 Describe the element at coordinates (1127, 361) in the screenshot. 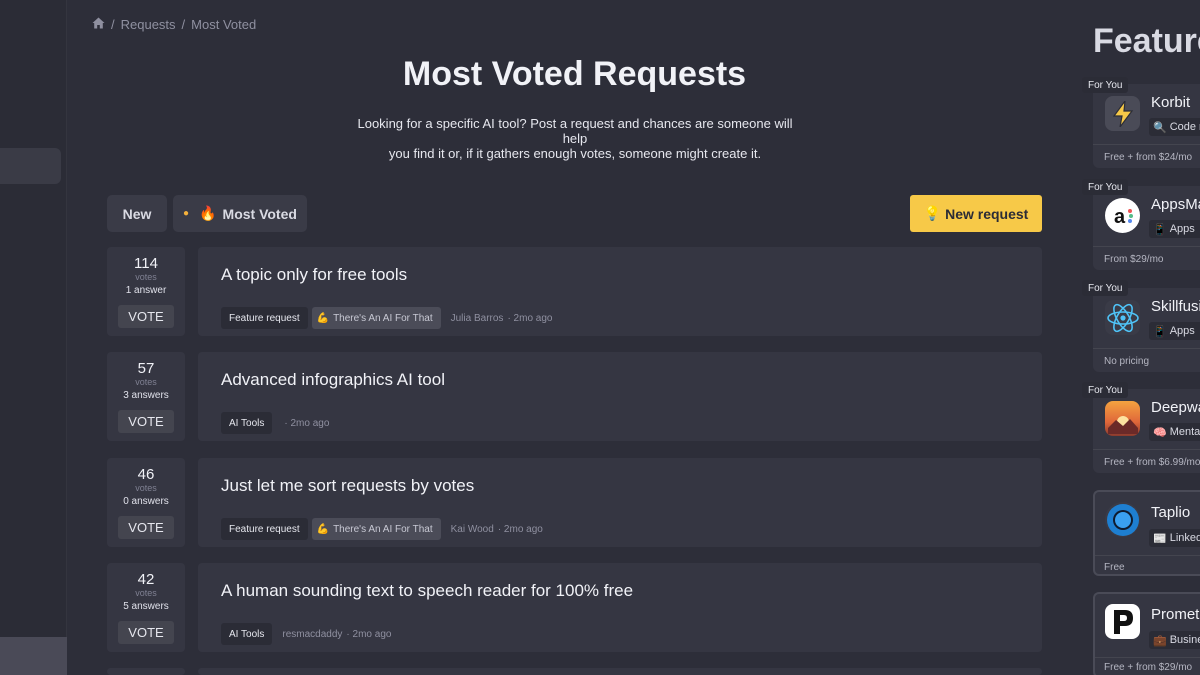

I see `featured-price: No pricing` at that location.